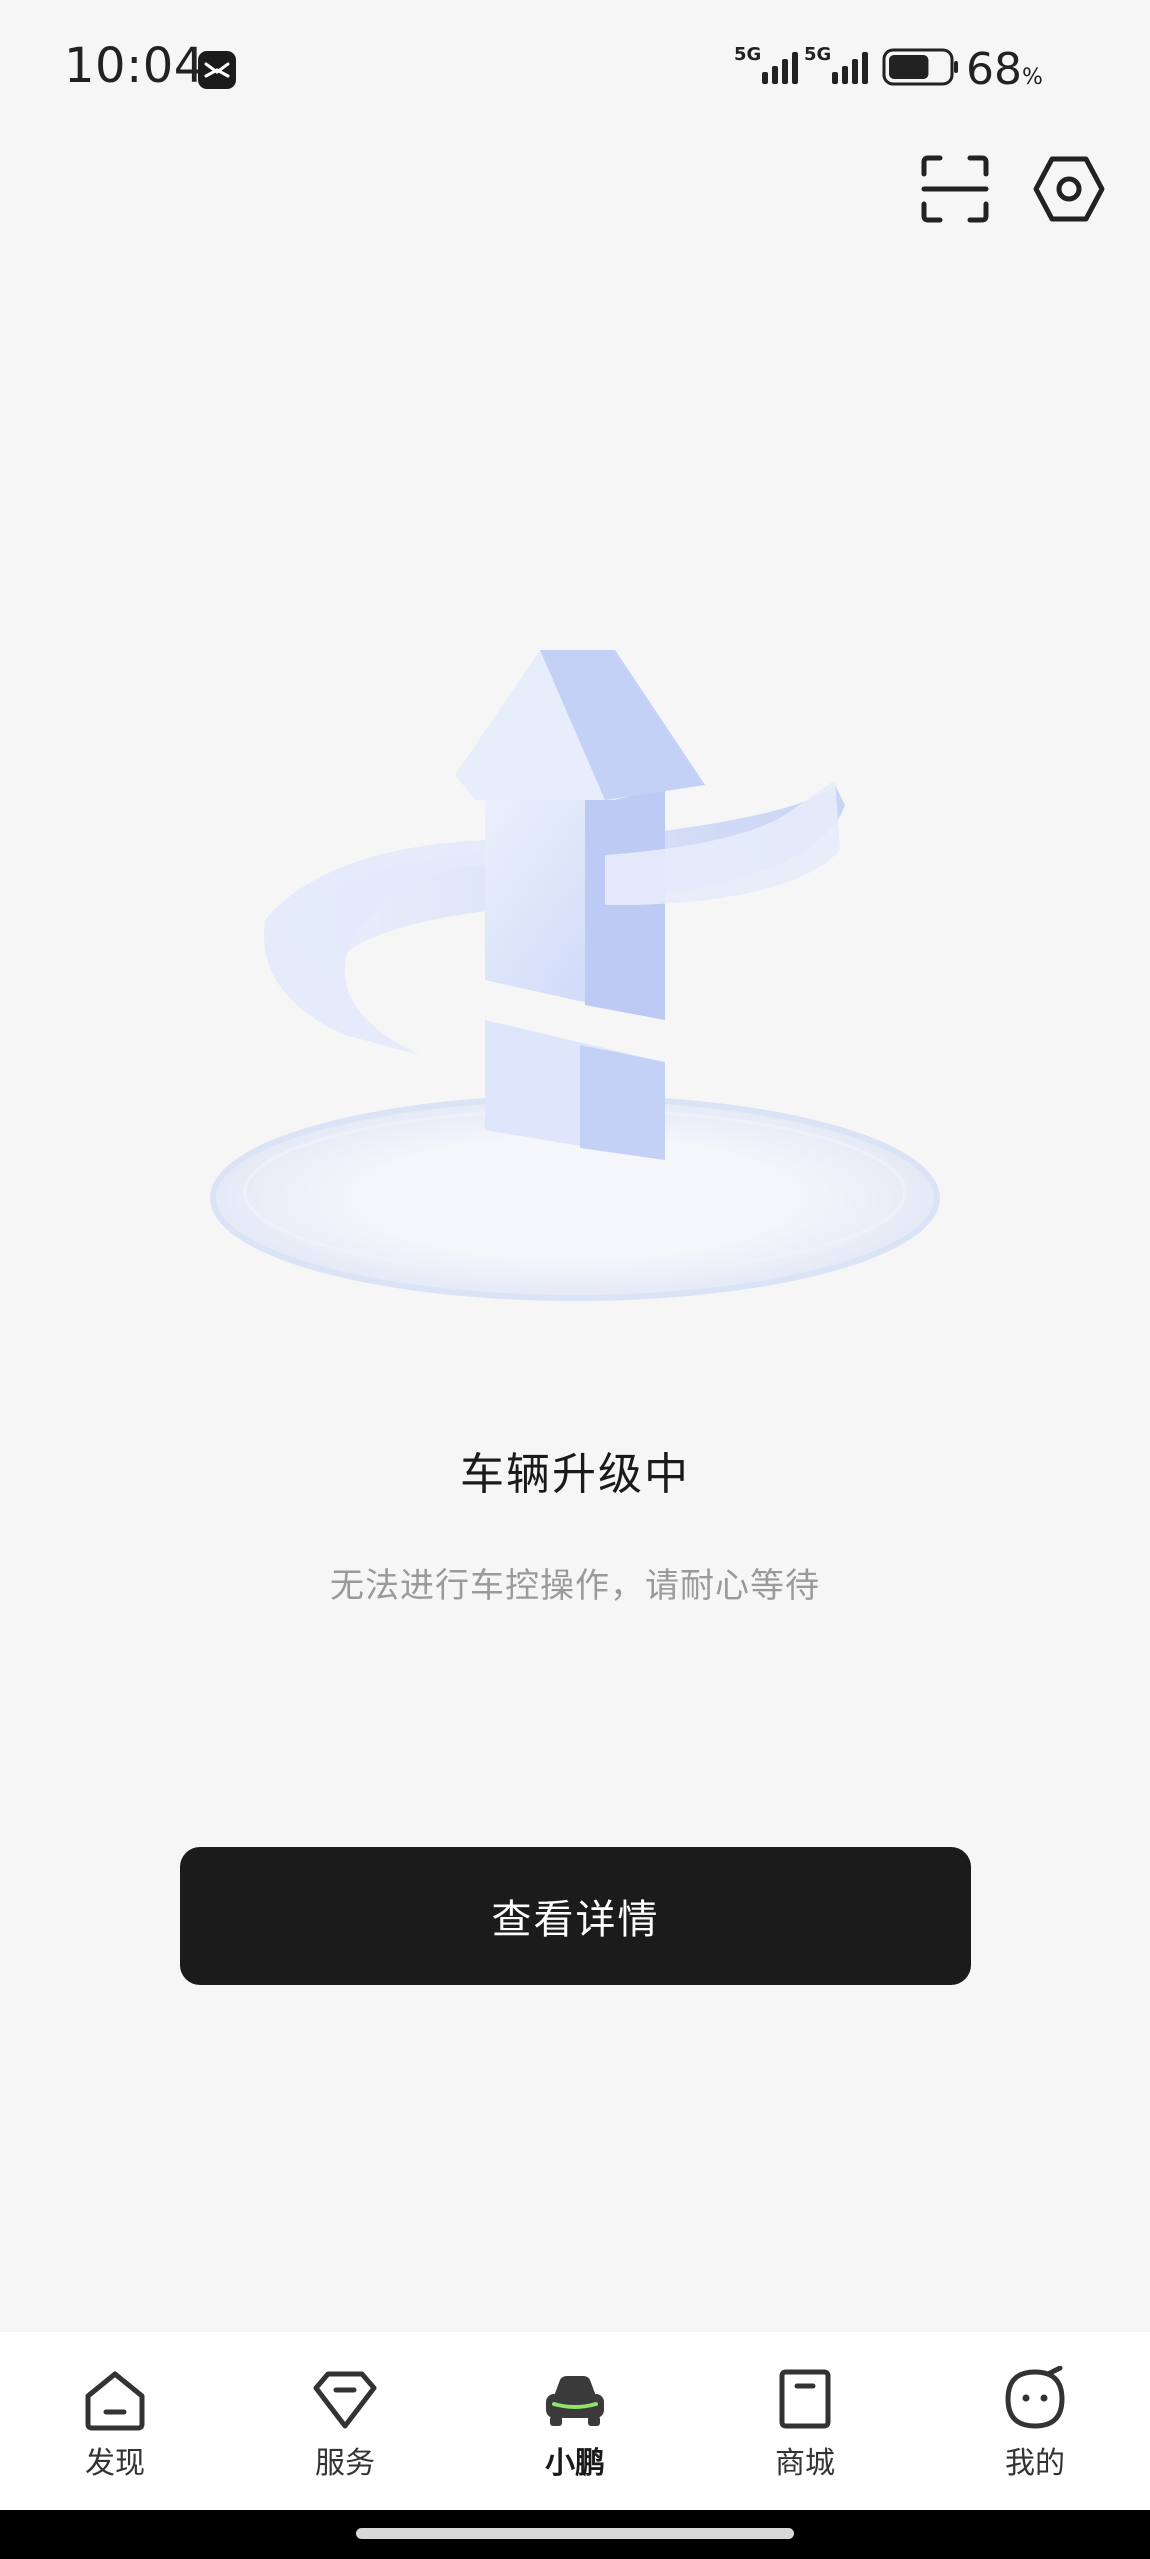 The width and height of the screenshot is (1150, 2559). Describe the element at coordinates (345, 2463) in the screenshot. I see `tab-label: 服务` at that location.